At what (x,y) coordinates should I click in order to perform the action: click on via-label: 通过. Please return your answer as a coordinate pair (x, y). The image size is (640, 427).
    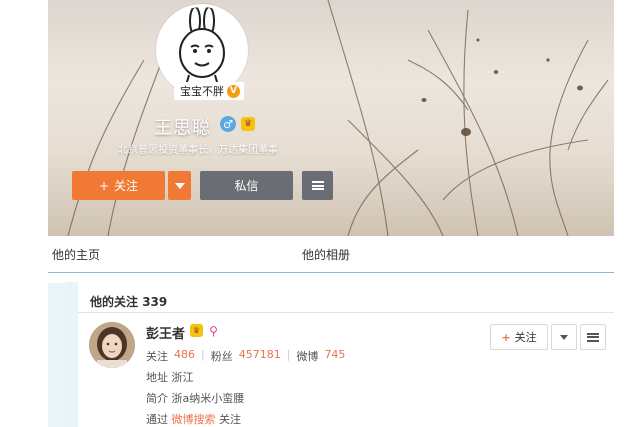
    Looking at the image, I should click on (157, 419).